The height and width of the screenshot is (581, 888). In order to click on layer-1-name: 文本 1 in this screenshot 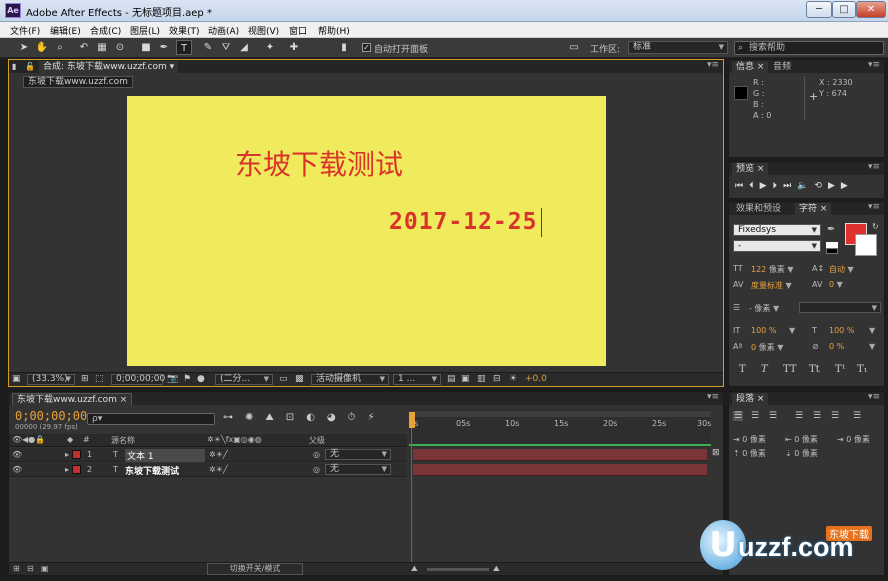, I will do `click(165, 455)`.